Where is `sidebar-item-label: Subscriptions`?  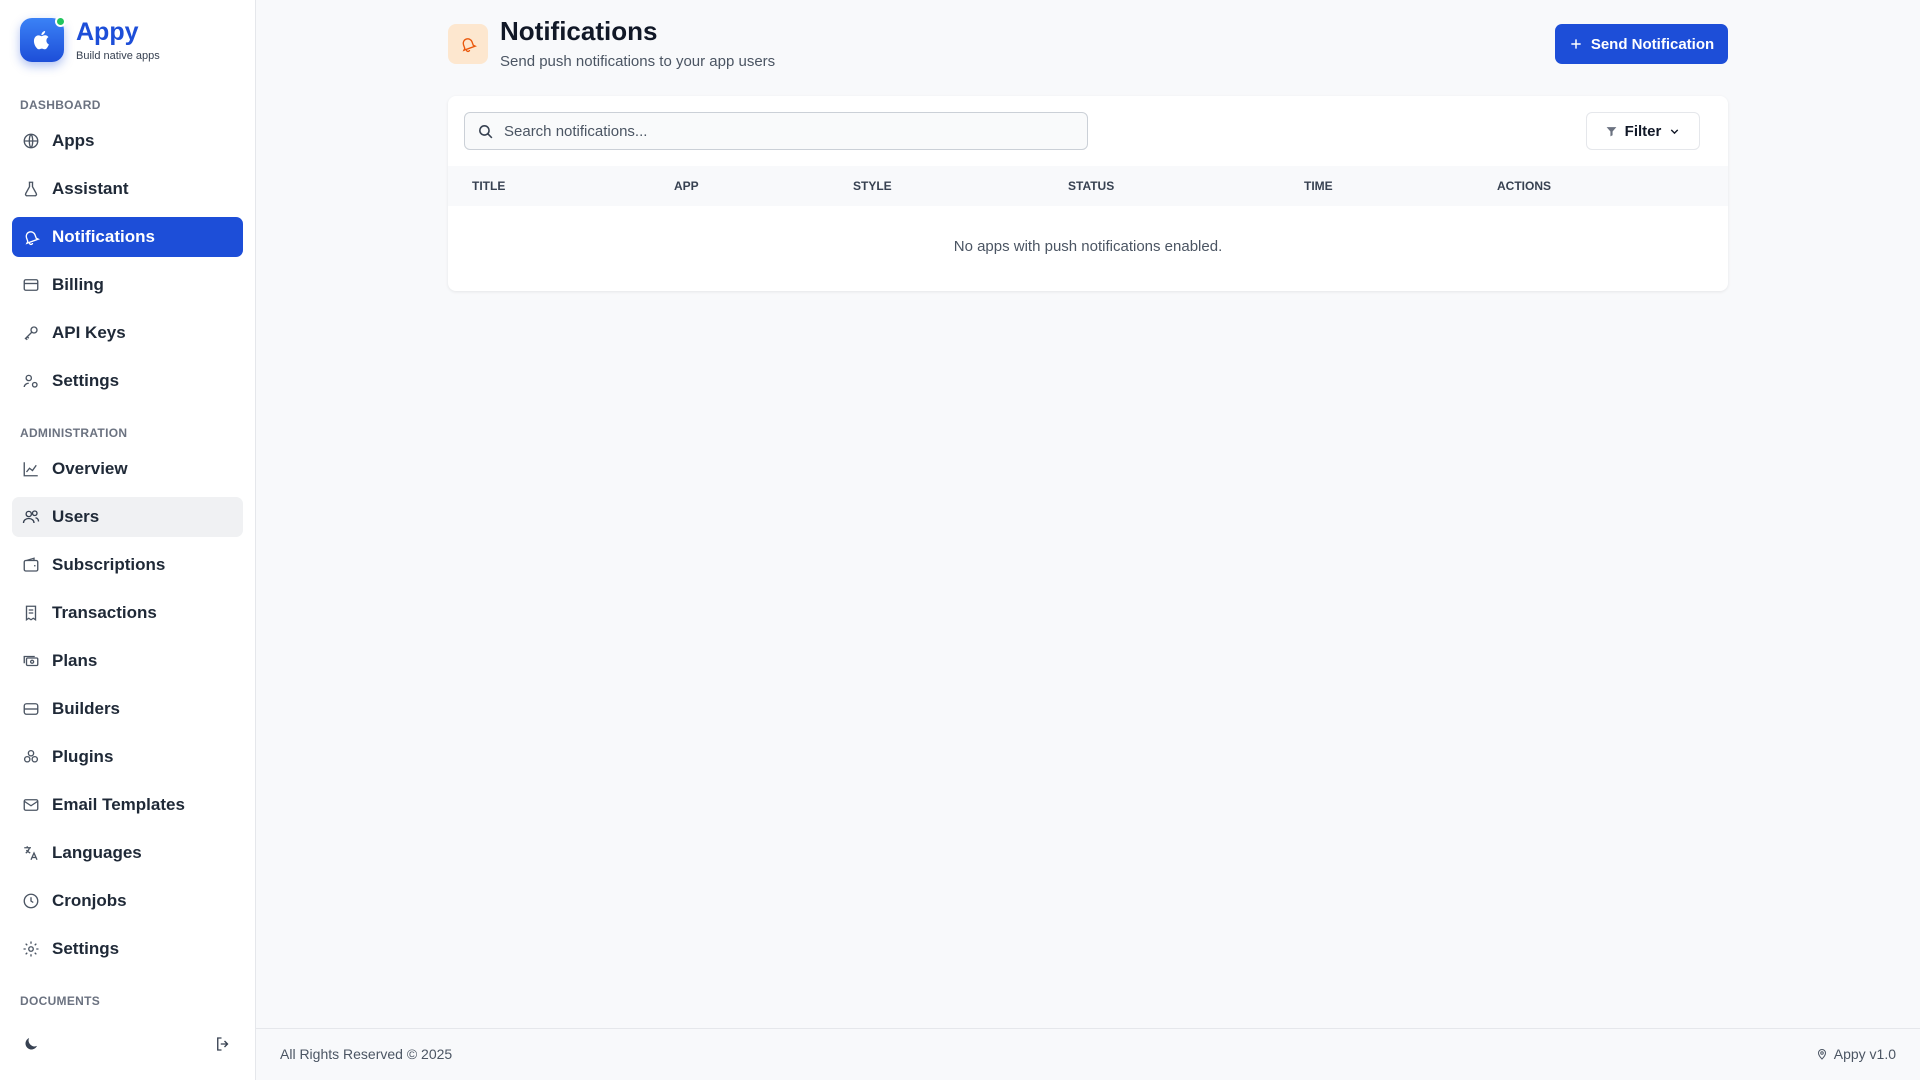 sidebar-item-label: Subscriptions is located at coordinates (109, 564).